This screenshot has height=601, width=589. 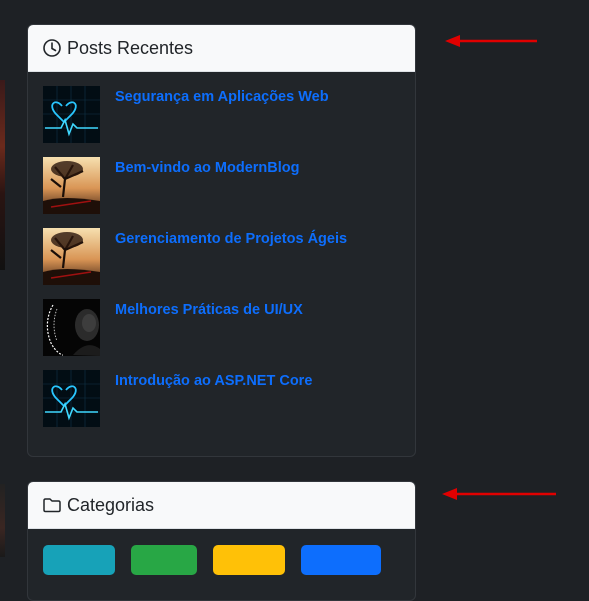 What do you see at coordinates (52, 505) in the screenshot?
I see `folder-icon` at bounding box center [52, 505].